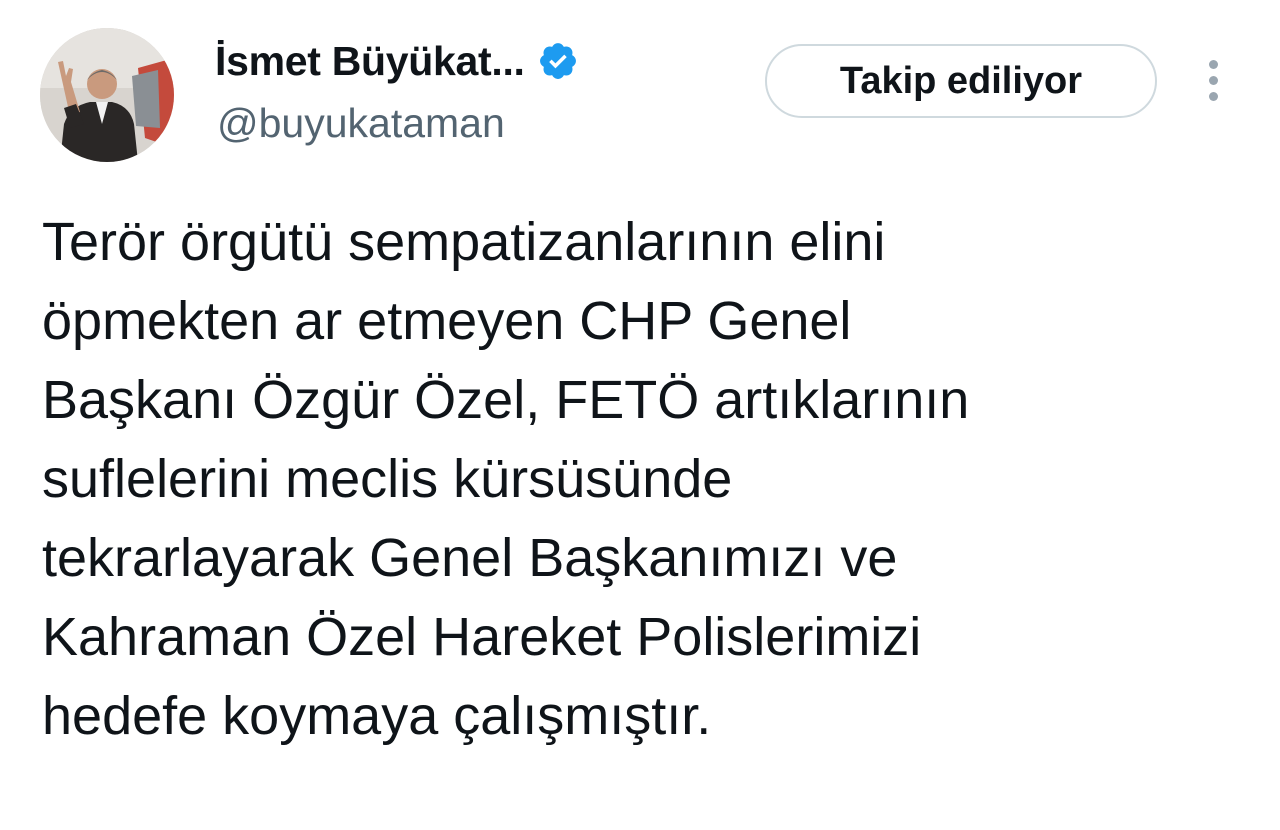 The width and height of the screenshot is (1280, 830). I want to click on following-button: Takip ediliyor, so click(961, 81).